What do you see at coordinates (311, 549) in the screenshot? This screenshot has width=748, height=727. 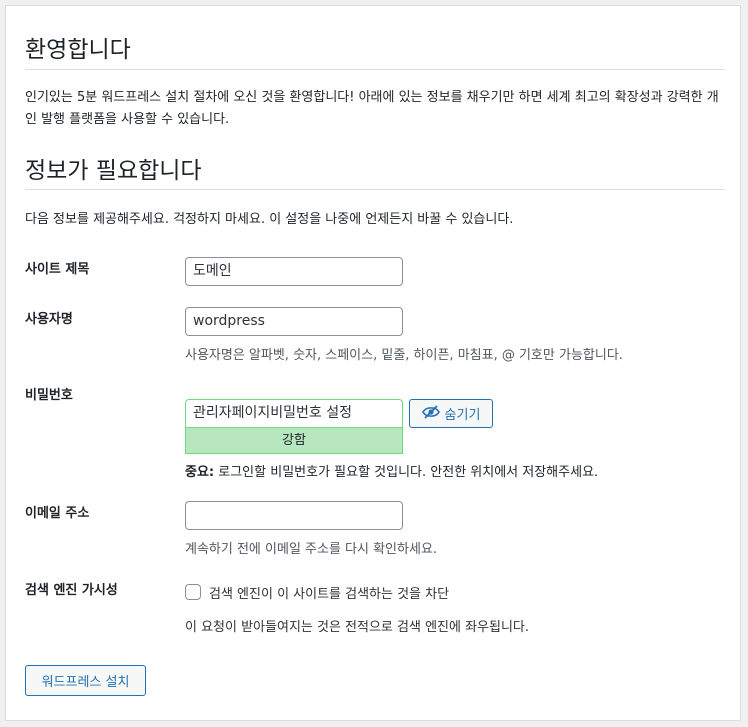 I see `email-description: 계속하기 전에 이메일 주소를 다시 확인하세요.` at bounding box center [311, 549].